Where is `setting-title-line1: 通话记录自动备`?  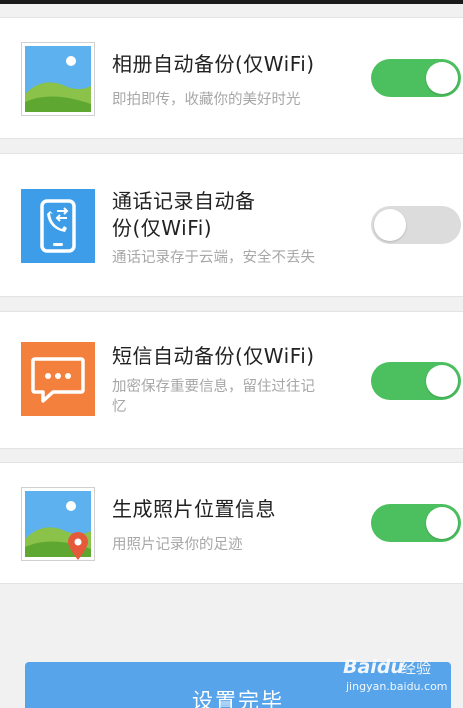
setting-title-line1: 通话记录自动备 is located at coordinates (184, 201).